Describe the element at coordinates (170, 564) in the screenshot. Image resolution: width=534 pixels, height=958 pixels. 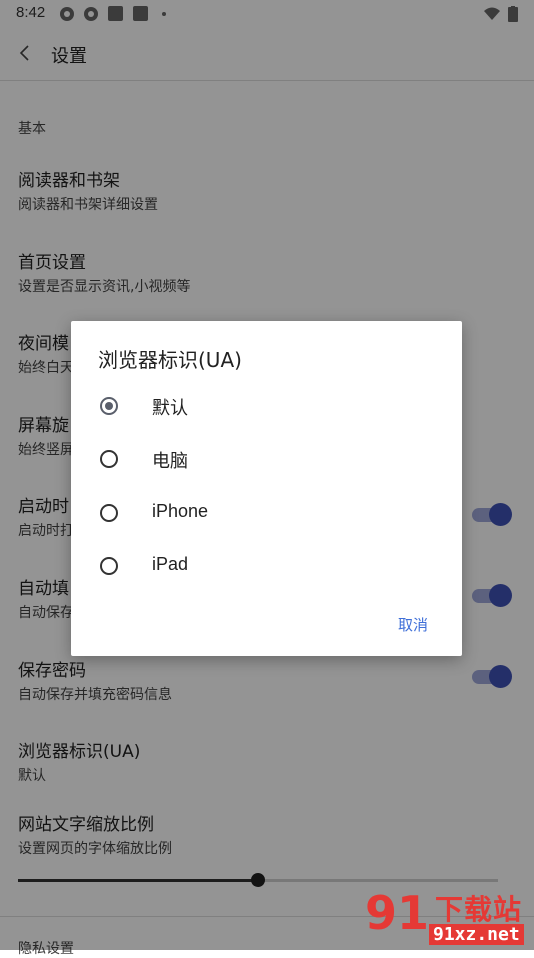
I see `option-label: iPad` at that location.